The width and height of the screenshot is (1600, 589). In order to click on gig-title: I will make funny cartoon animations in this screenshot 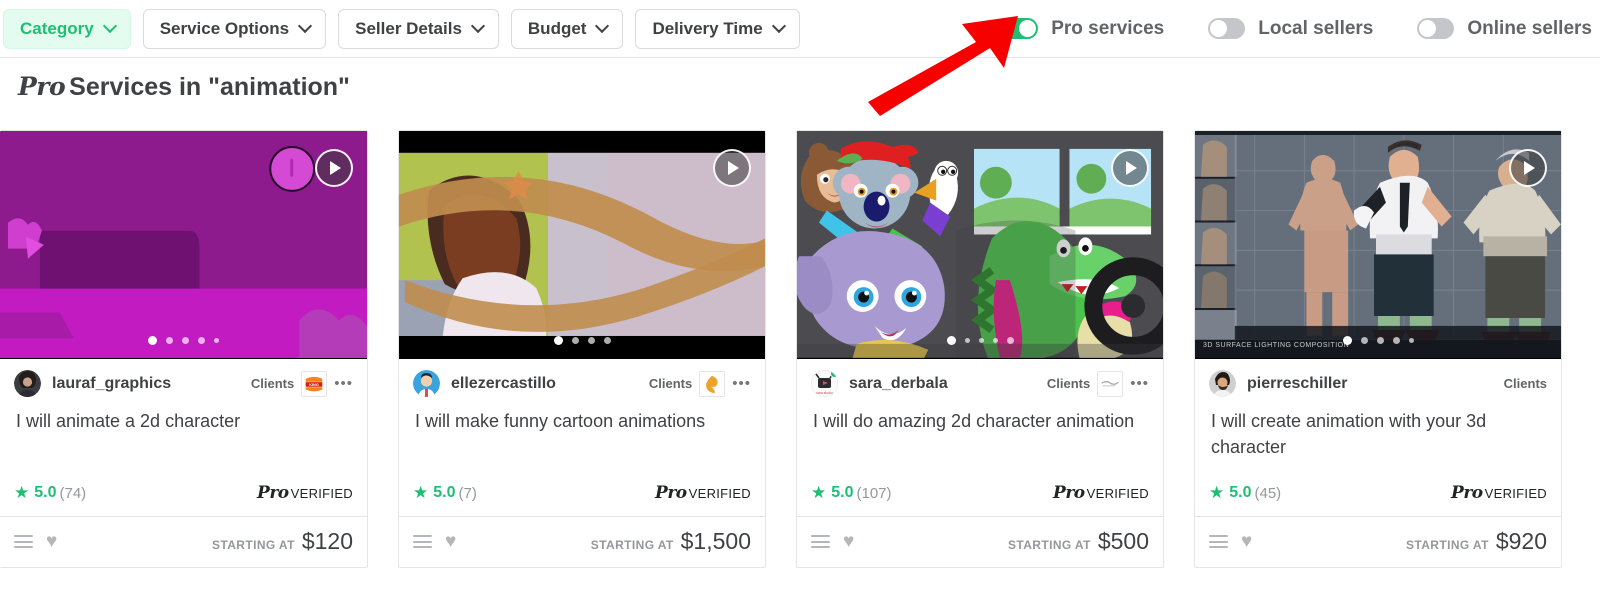, I will do `click(582, 440)`.